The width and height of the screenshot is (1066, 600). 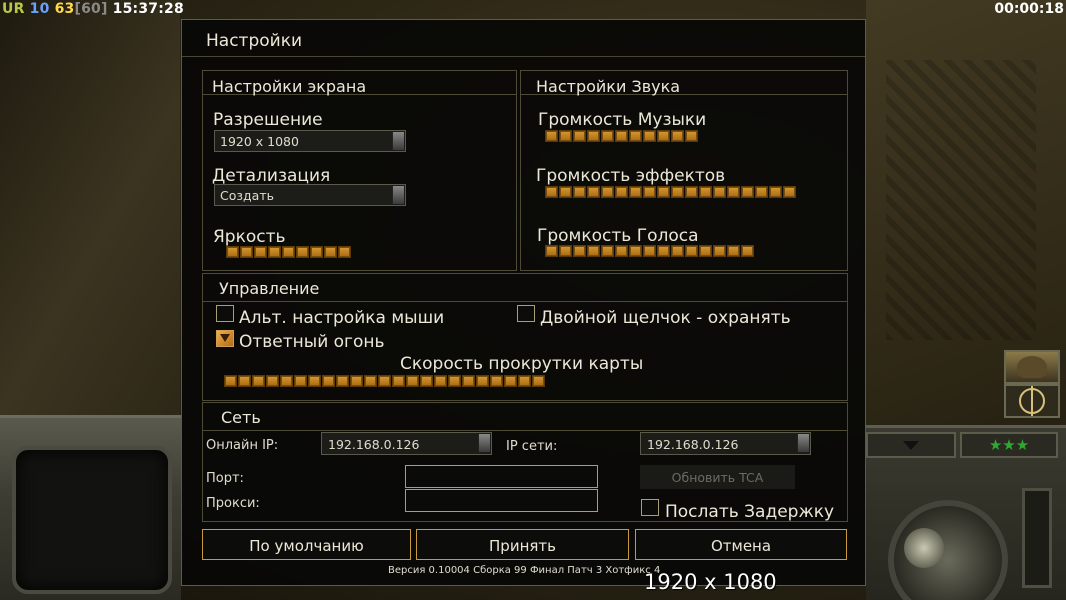 What do you see at coordinates (93, 9) in the screenshot?
I see `hud-stats: UR 10 63[60] 15:37:28` at bounding box center [93, 9].